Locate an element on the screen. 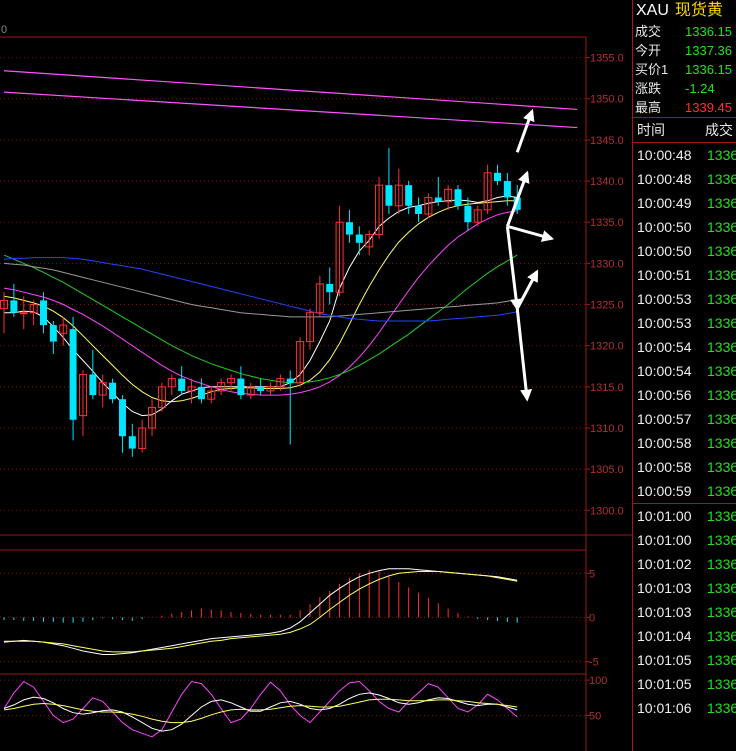 The width and height of the screenshot is (736, 751). tick-row: 10:00:56 1336 is located at coordinates (684, 395).